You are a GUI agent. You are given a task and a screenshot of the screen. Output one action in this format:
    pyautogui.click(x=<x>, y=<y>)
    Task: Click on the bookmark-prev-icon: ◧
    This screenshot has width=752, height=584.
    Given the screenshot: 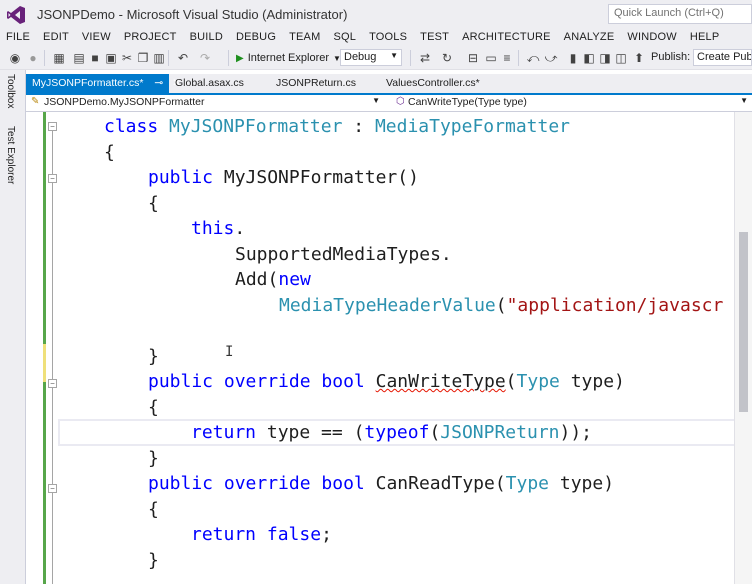 What is the action you would take?
    pyautogui.click(x=589, y=58)
    